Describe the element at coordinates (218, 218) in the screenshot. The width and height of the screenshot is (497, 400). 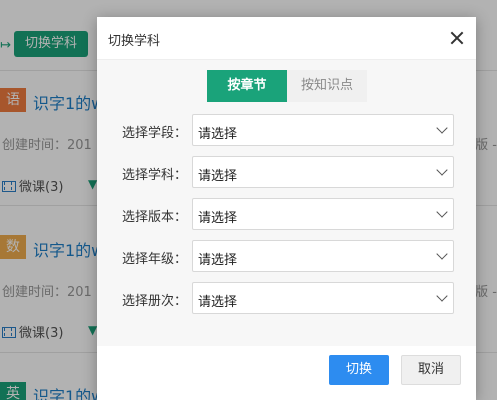
I see `edition-value: 请选择` at that location.